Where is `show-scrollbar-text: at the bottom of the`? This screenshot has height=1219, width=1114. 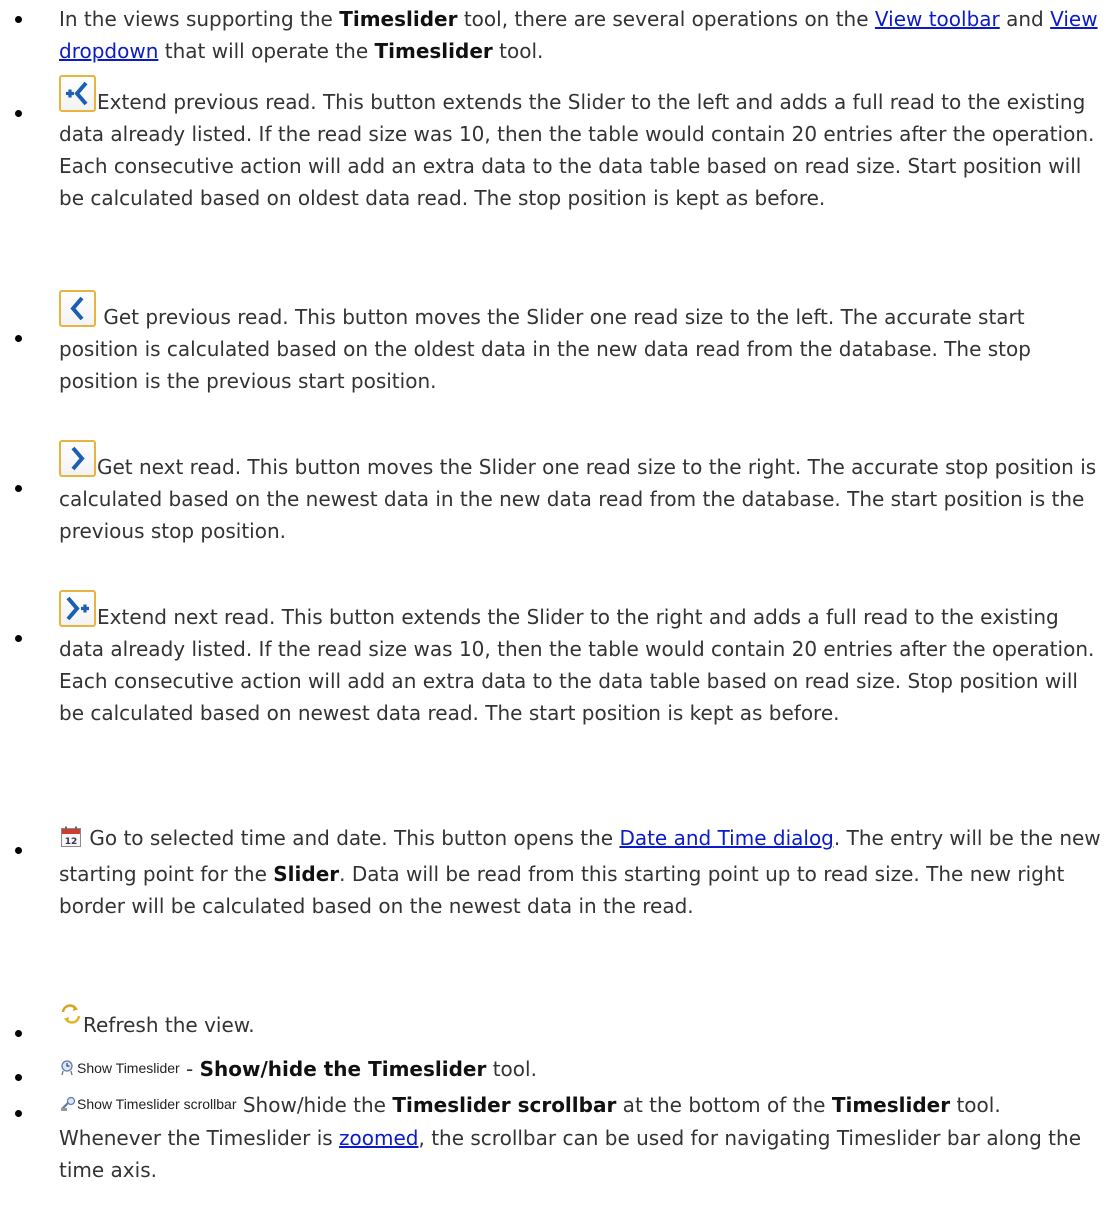 show-scrollbar-text: at the bottom of the is located at coordinates (724, 1105).